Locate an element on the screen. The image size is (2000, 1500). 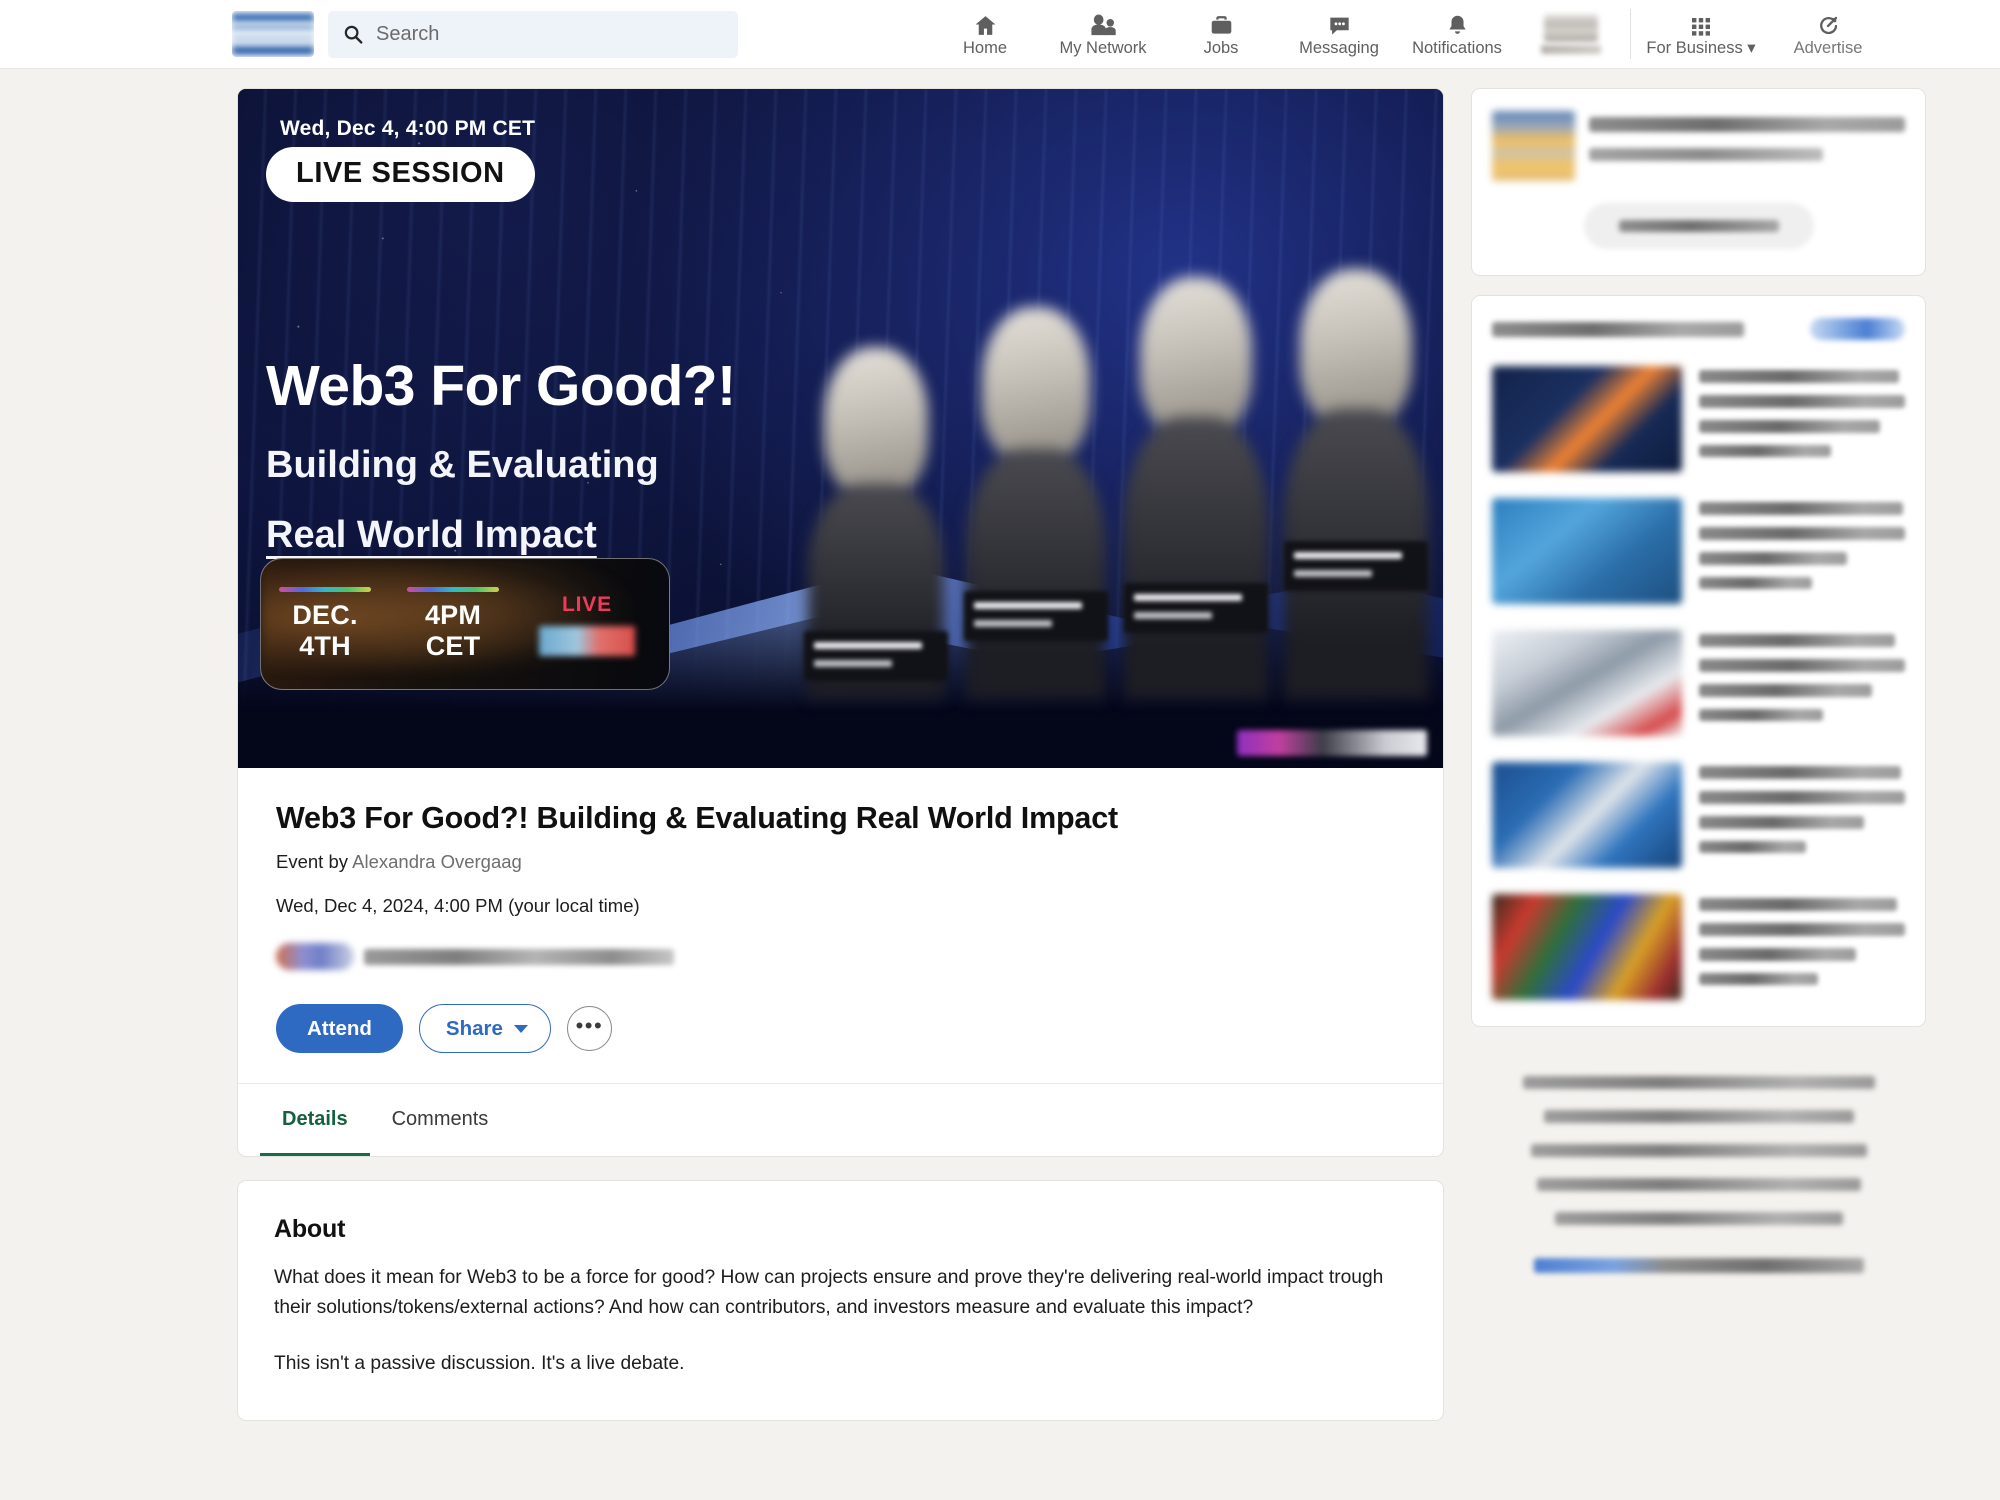
event-by-prefix: Event by is located at coordinates (312, 862).